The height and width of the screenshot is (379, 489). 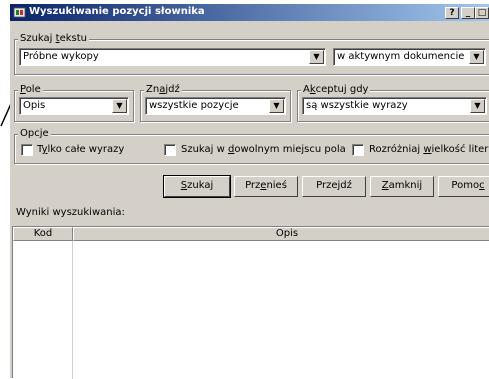 I want to click on search-text-value: Próbne wykopy, so click(x=61, y=56).